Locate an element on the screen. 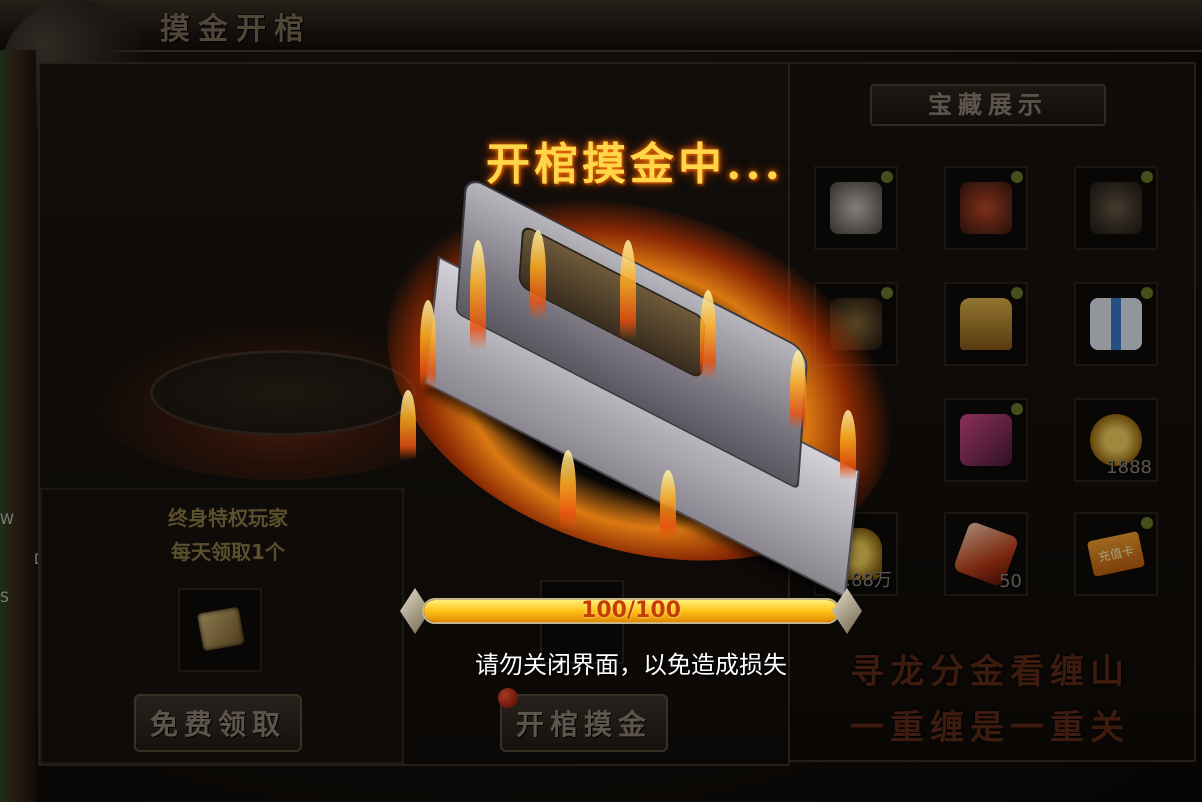  progress-track: 100/100 is located at coordinates (631, 611).